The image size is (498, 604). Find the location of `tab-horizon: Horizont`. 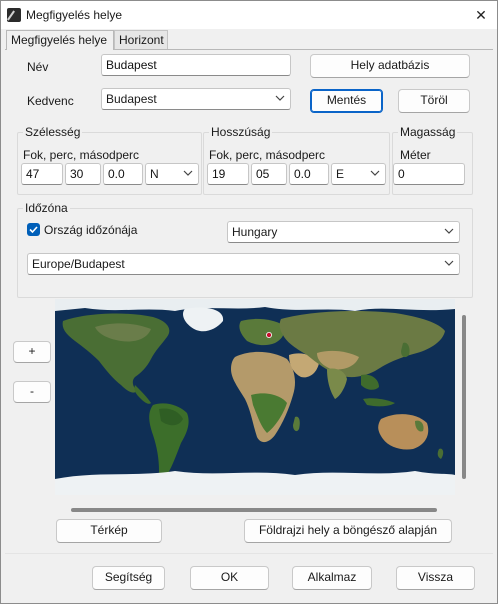

tab-horizon: Horizont is located at coordinates (141, 40).